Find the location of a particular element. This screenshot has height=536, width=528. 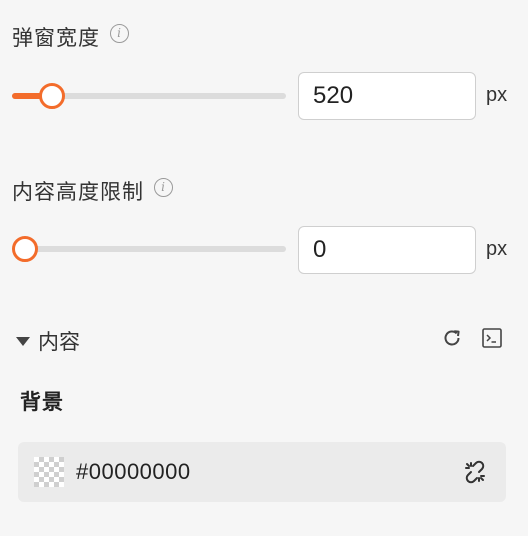

content-section-toggle: 内容 is located at coordinates (48, 341).